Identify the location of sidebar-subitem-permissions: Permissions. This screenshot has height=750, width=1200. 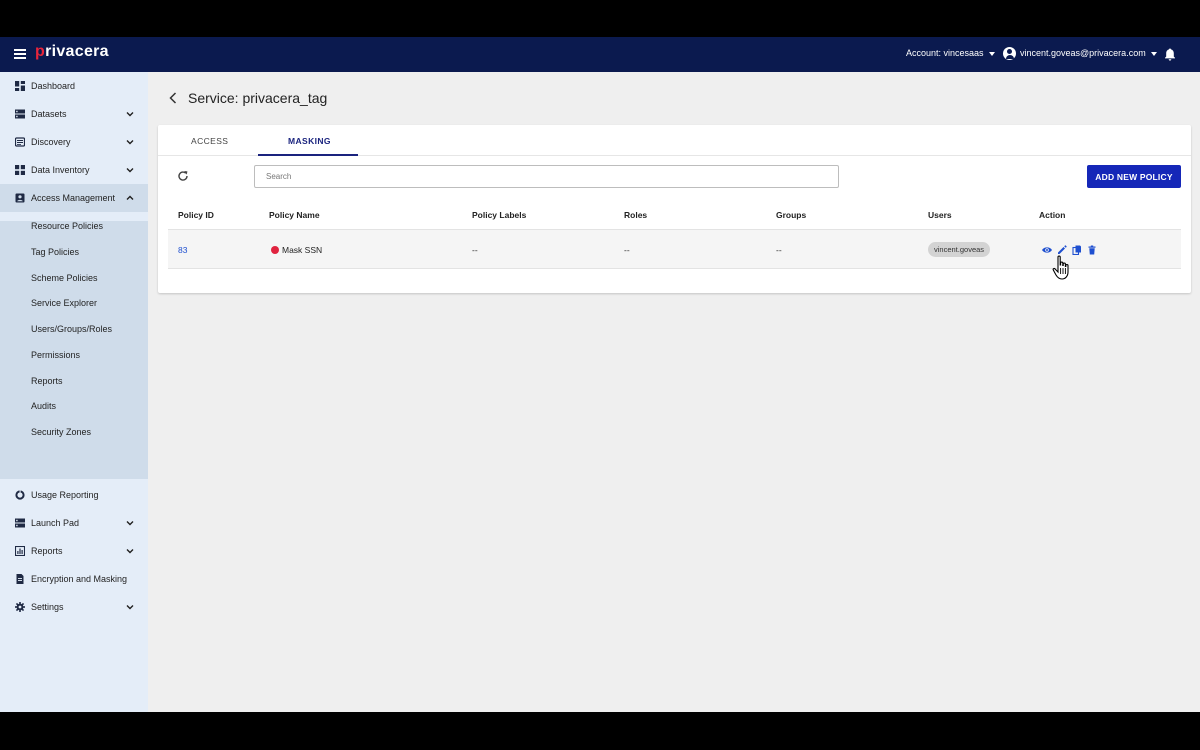
(55, 355).